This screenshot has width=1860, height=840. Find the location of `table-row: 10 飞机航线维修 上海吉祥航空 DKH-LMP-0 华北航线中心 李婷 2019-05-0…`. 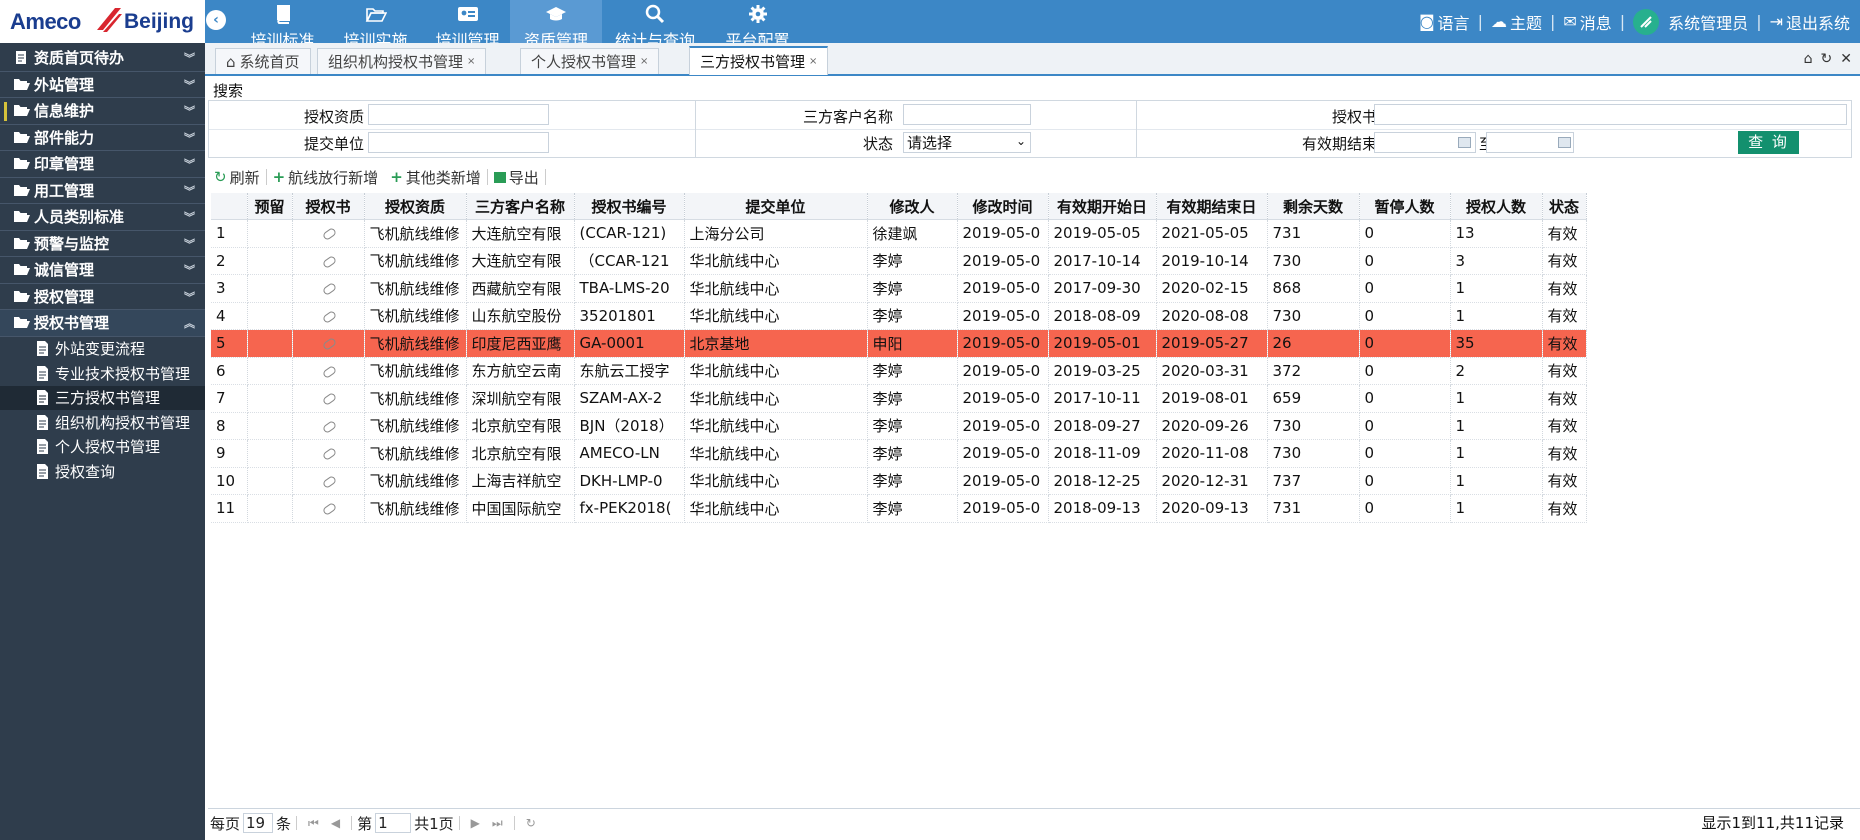

table-row: 10 飞机航线维修 上海吉祥航空 DKH-LMP-0 华北航线中心 李婷 2019-05-0… is located at coordinates (899, 481).